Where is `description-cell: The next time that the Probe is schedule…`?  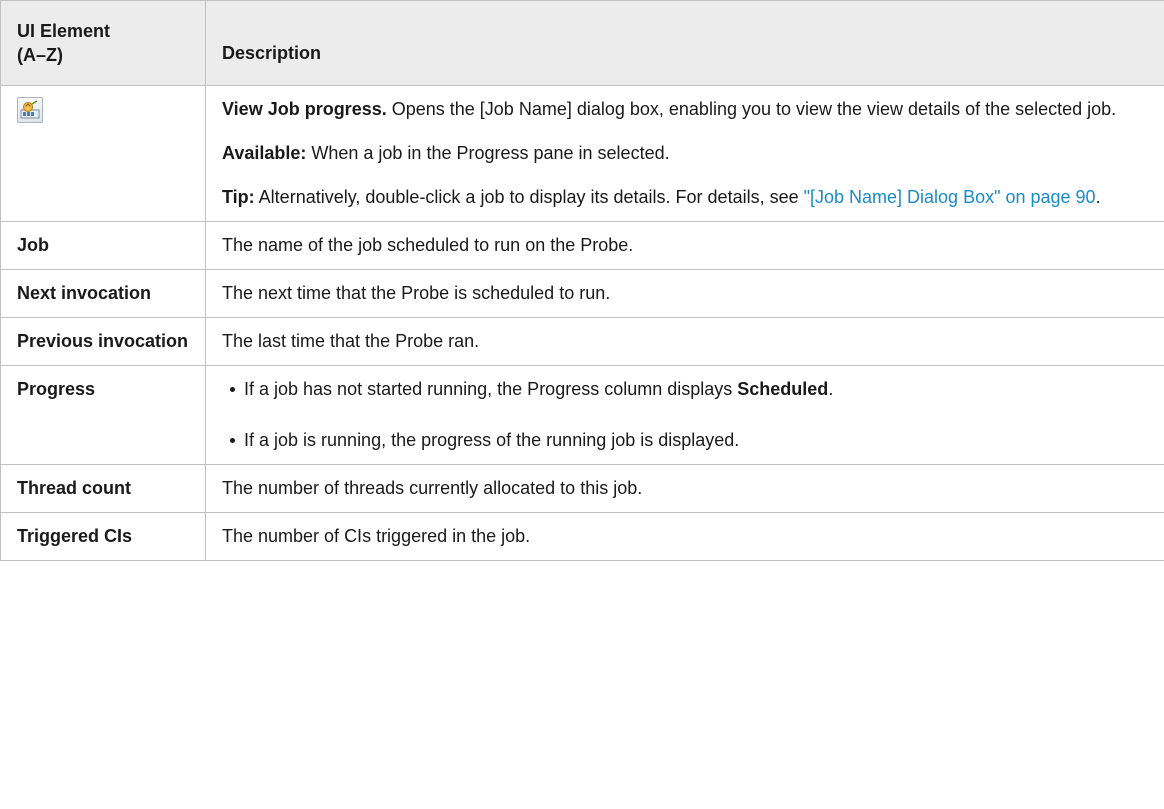
description-cell: The next time that the Probe is schedule… is located at coordinates (684, 293).